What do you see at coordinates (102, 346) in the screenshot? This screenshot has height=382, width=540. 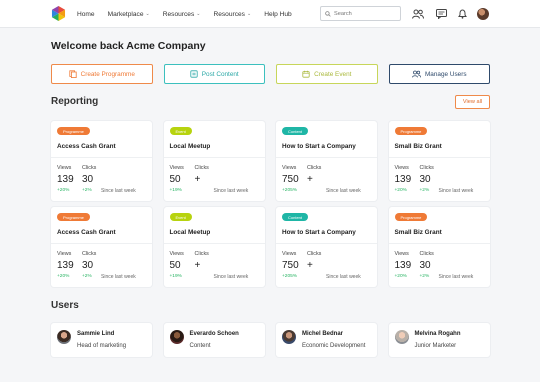 I see `user-role: Head of marketing` at bounding box center [102, 346].